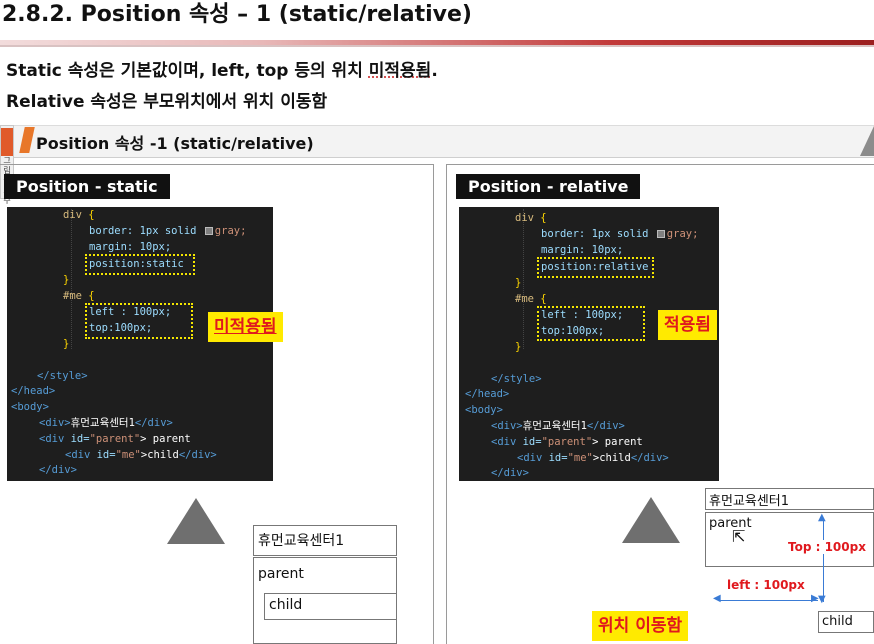 The height and width of the screenshot is (644, 874). What do you see at coordinates (286, 605) in the screenshot?
I see `static-demo-child-text: child` at bounding box center [286, 605].